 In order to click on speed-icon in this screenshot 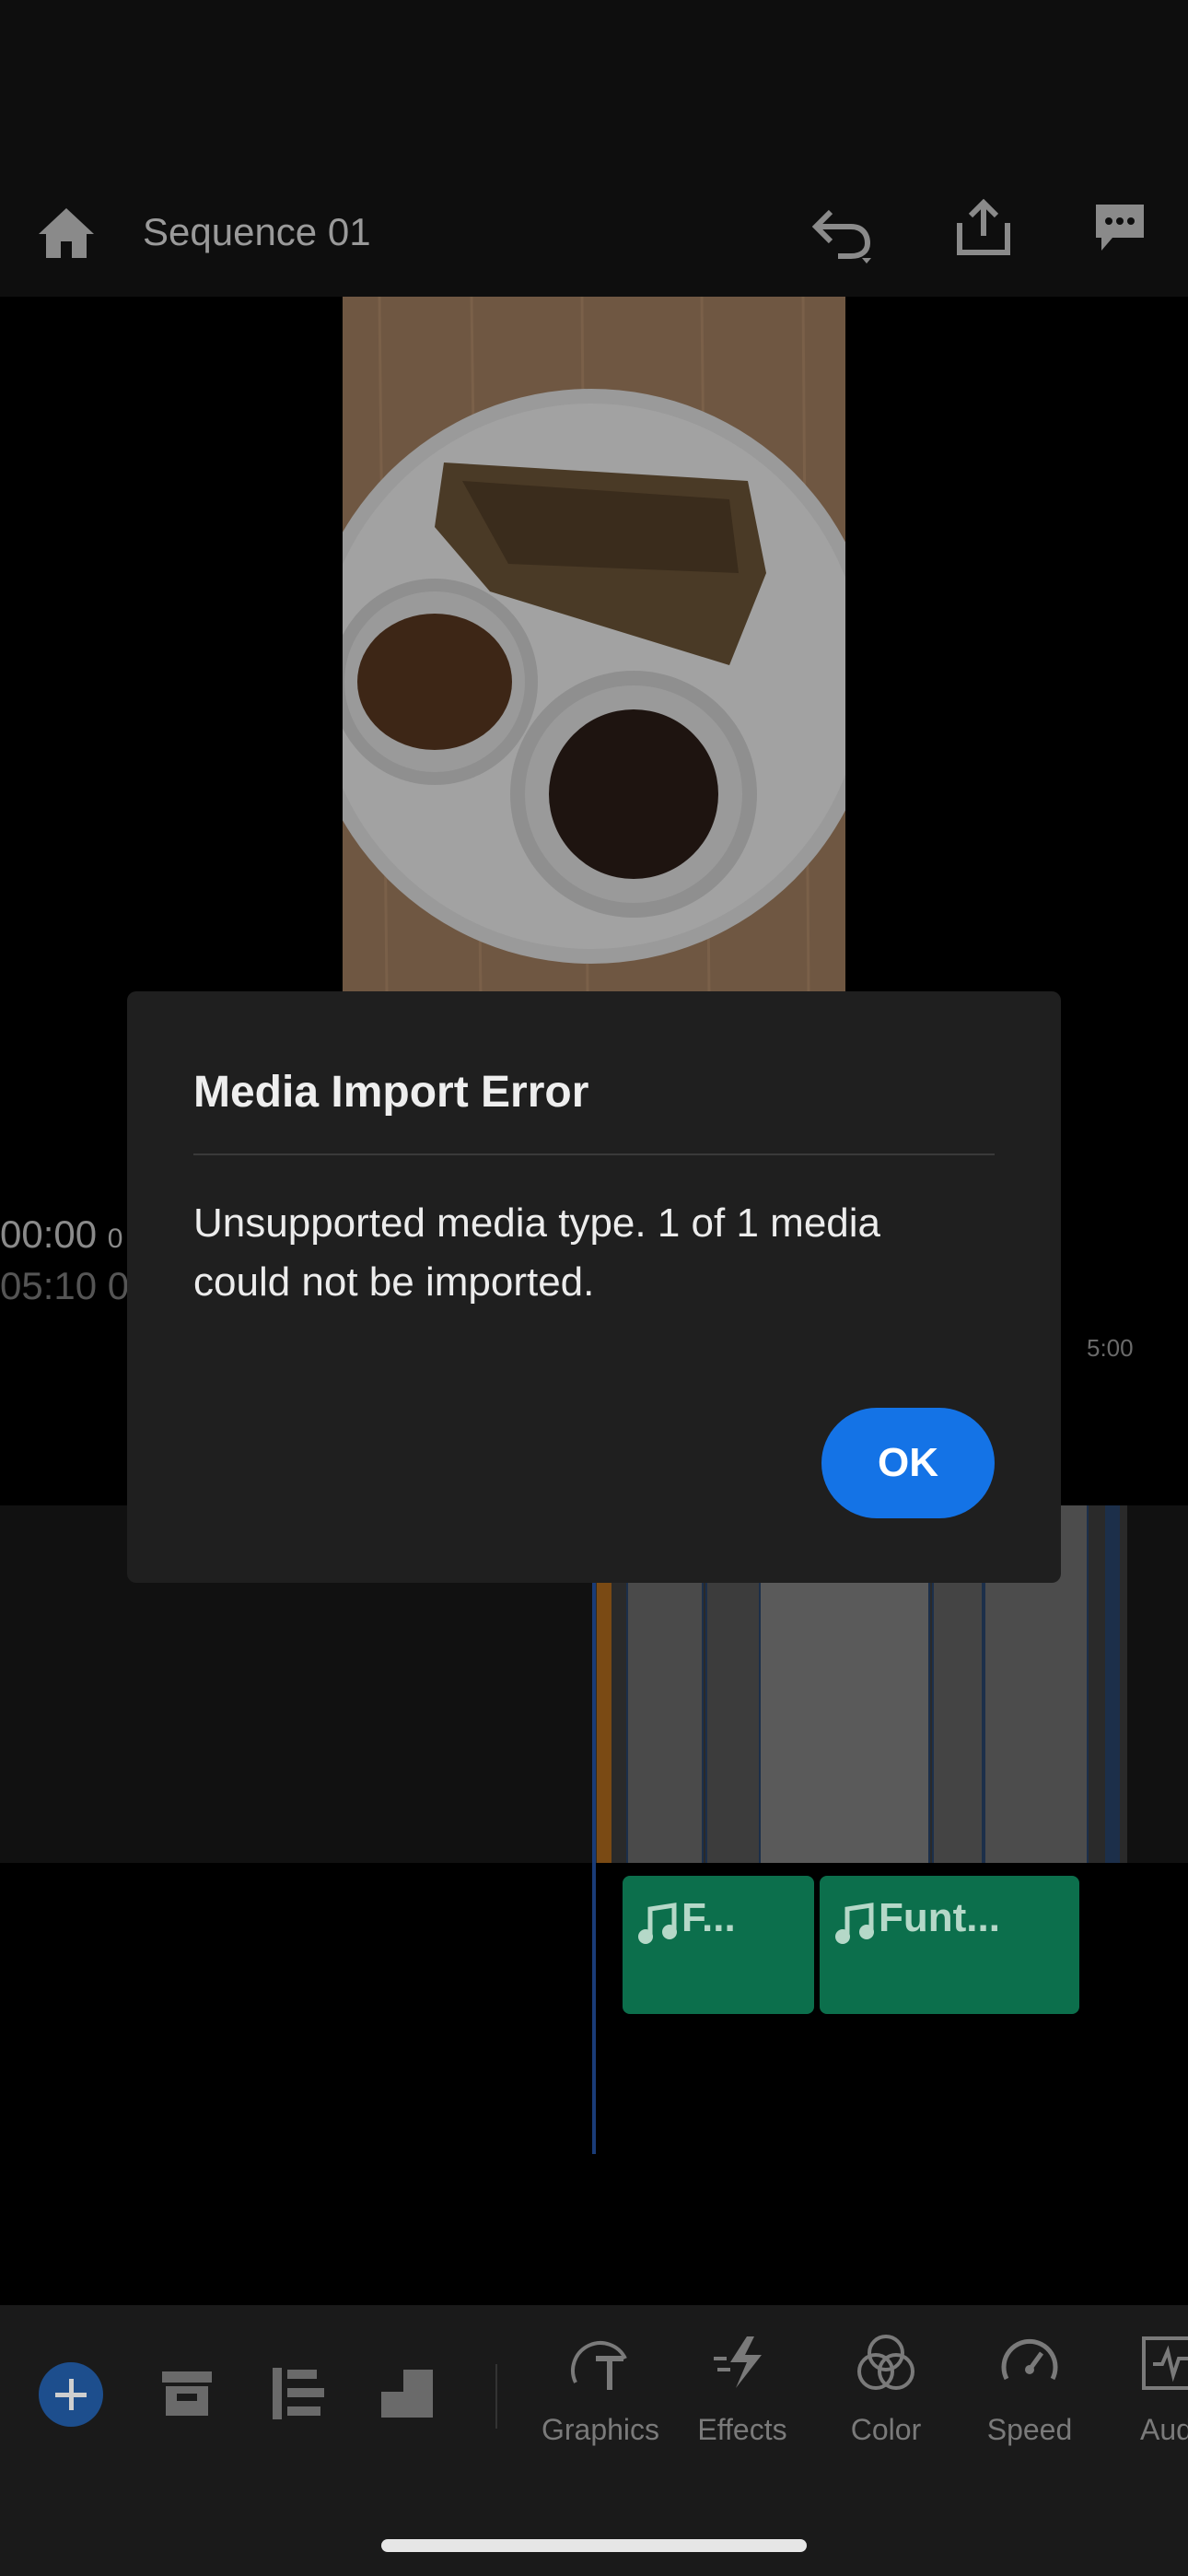, I will do `click(1029, 2359)`.